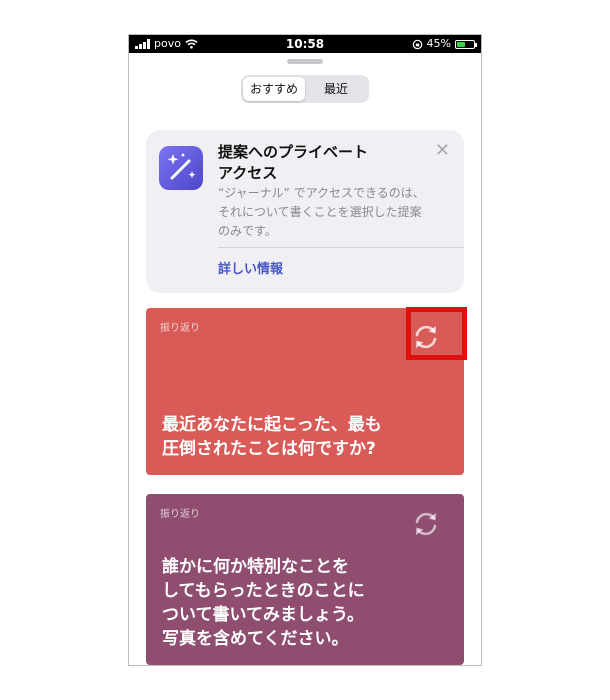 This screenshot has height=700, width=610. What do you see at coordinates (272, 437) in the screenshot?
I see `prompt-question: 最近あなたに起こった、最も 圧倒されたことは何ですか?` at bounding box center [272, 437].